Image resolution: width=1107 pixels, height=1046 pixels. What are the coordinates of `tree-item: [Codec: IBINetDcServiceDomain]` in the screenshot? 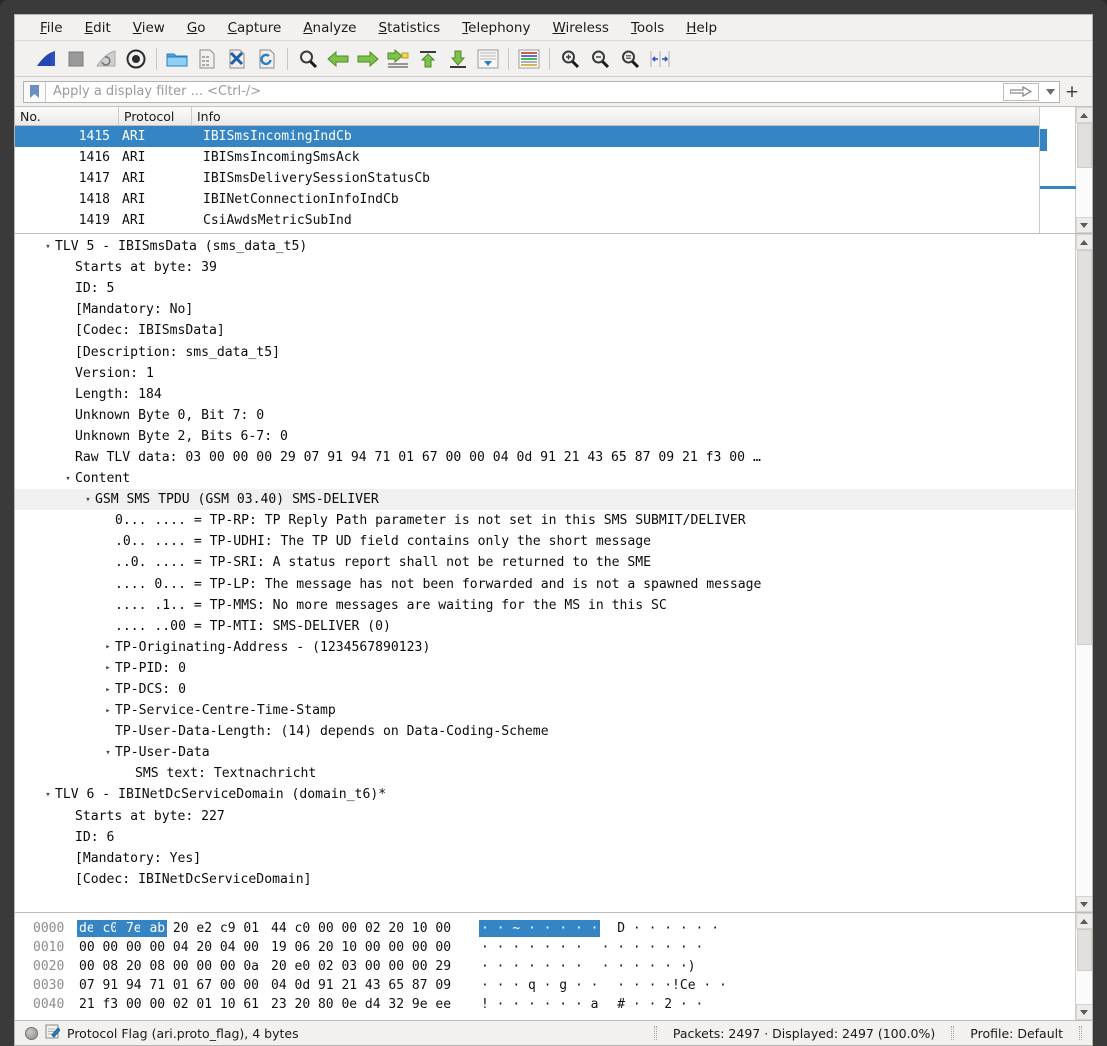 It's located at (545, 879).